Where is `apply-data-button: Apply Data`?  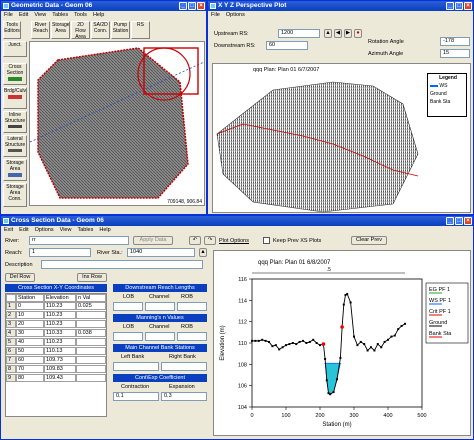 apply-data-button: Apply Data is located at coordinates (153, 240).